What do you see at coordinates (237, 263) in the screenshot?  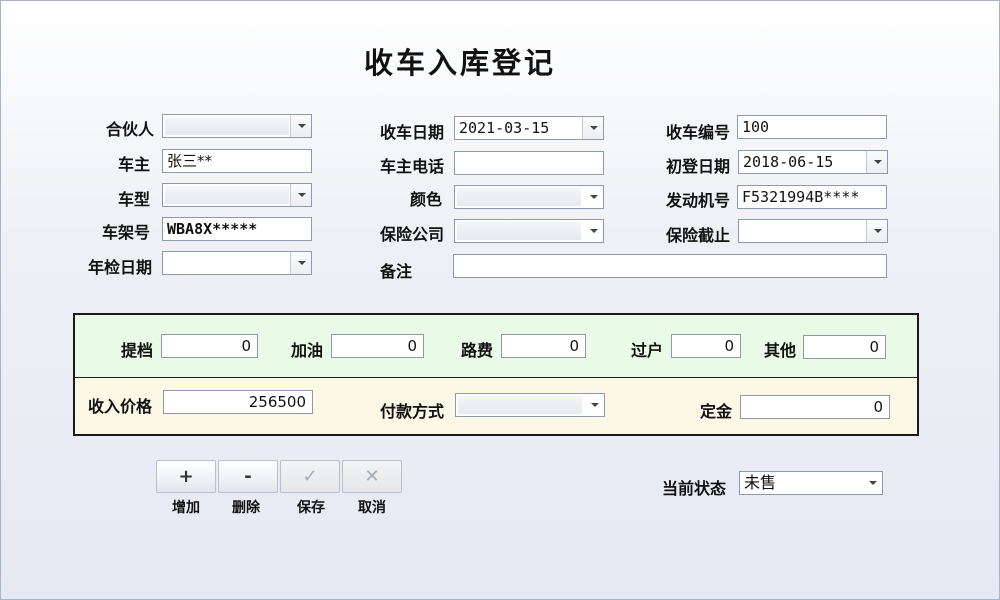 I see `inspection-date-picker` at bounding box center [237, 263].